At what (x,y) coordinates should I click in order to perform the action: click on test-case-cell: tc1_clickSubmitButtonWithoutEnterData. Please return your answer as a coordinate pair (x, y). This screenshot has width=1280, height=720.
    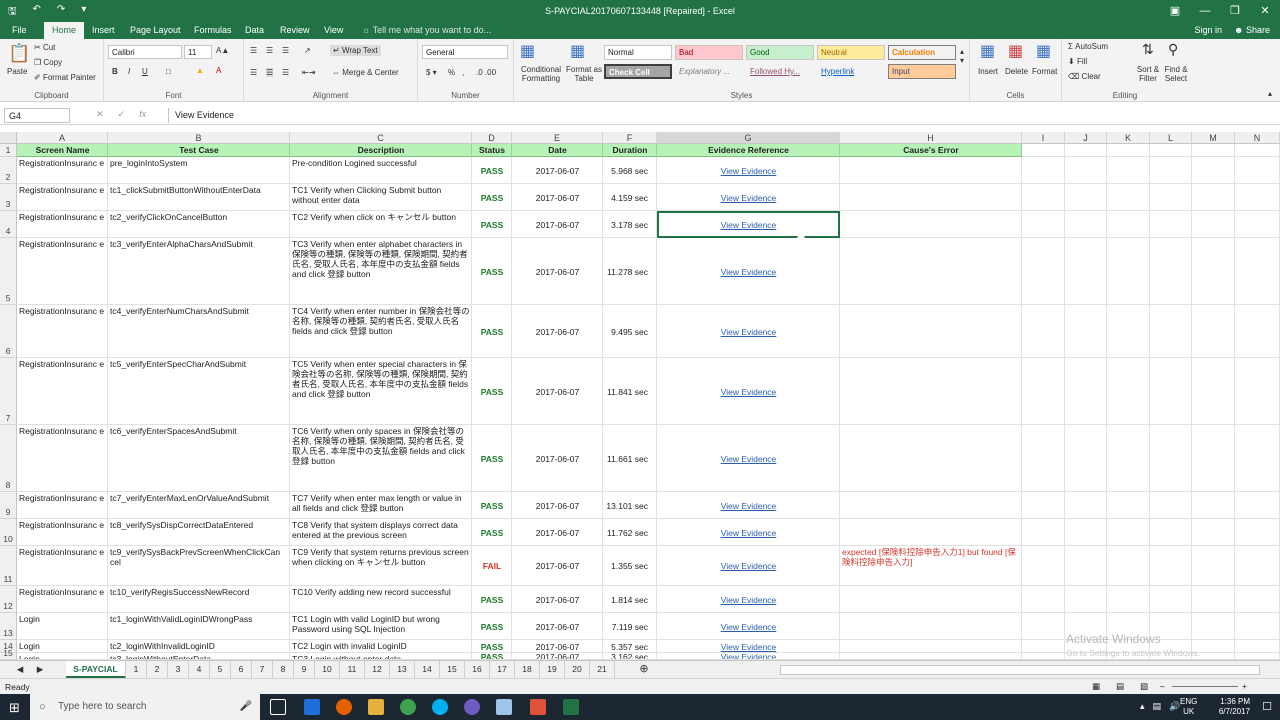
    Looking at the image, I should click on (199, 197).